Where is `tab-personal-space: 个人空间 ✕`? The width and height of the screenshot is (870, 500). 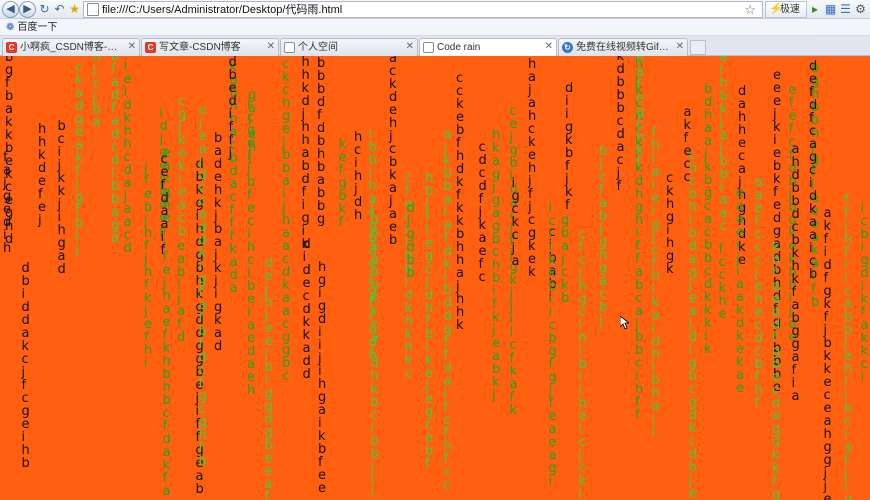 tab-personal-space: 个人空间 ✕ is located at coordinates (349, 47).